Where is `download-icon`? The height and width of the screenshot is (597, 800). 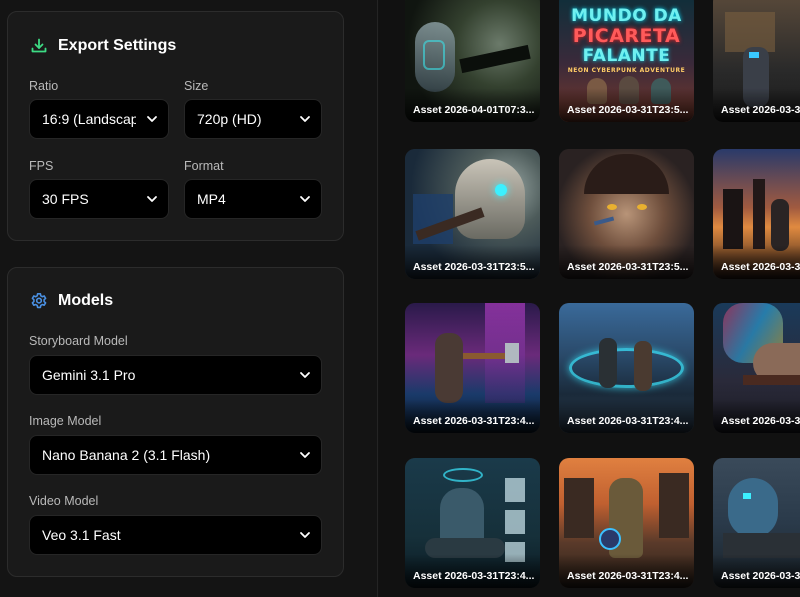 download-icon is located at coordinates (39, 46).